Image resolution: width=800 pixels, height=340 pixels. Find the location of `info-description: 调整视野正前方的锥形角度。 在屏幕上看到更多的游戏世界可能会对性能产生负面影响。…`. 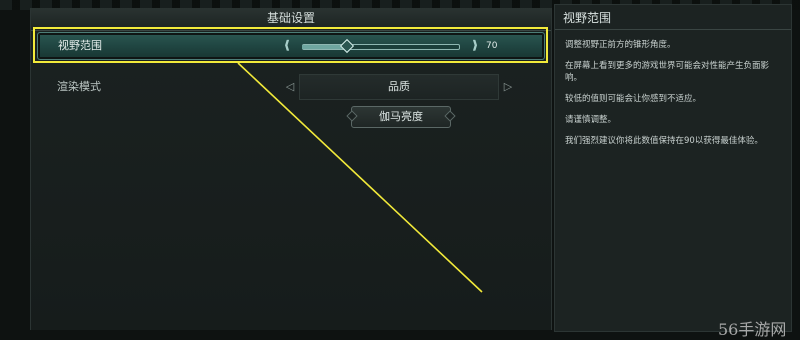

info-description: 调整视野正前方的锥形角度。 在屏幕上看到更多的游戏世界可能会对性能产生负面影响。… is located at coordinates (674, 97).